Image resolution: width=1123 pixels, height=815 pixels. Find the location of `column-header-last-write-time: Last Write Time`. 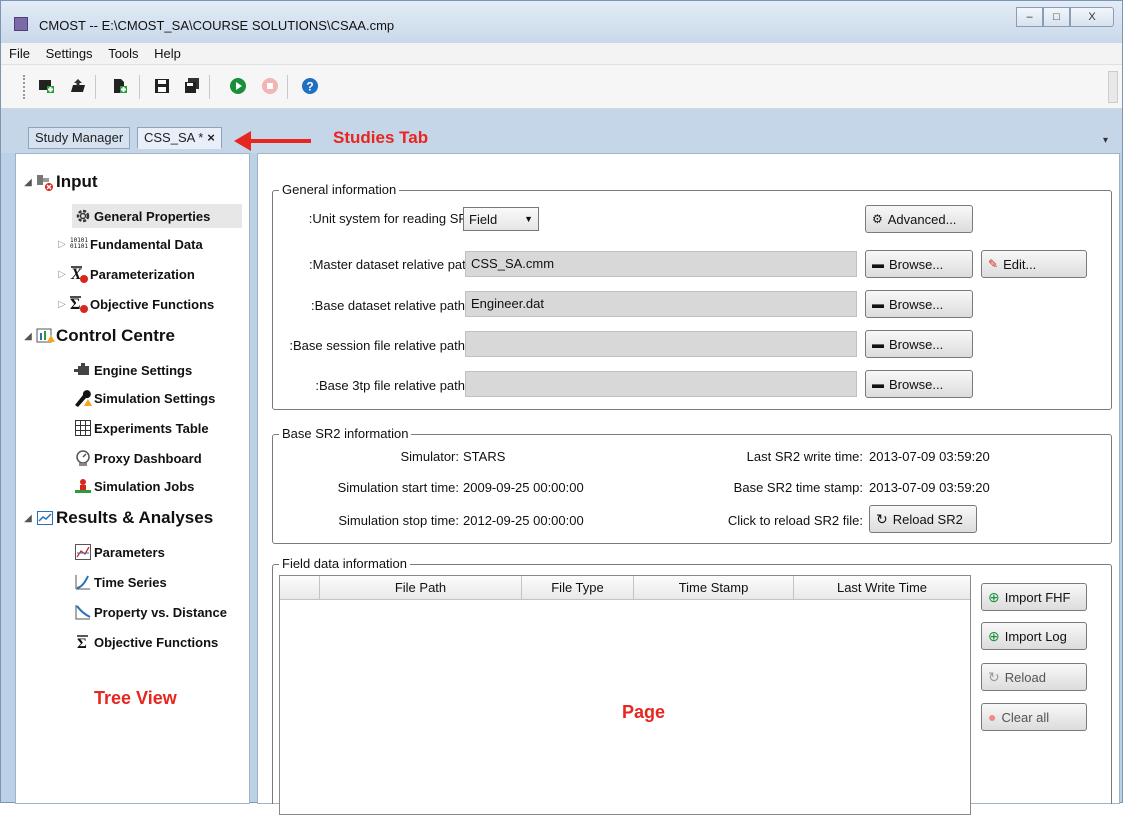

column-header-last-write-time: Last Write Time is located at coordinates (882, 587).